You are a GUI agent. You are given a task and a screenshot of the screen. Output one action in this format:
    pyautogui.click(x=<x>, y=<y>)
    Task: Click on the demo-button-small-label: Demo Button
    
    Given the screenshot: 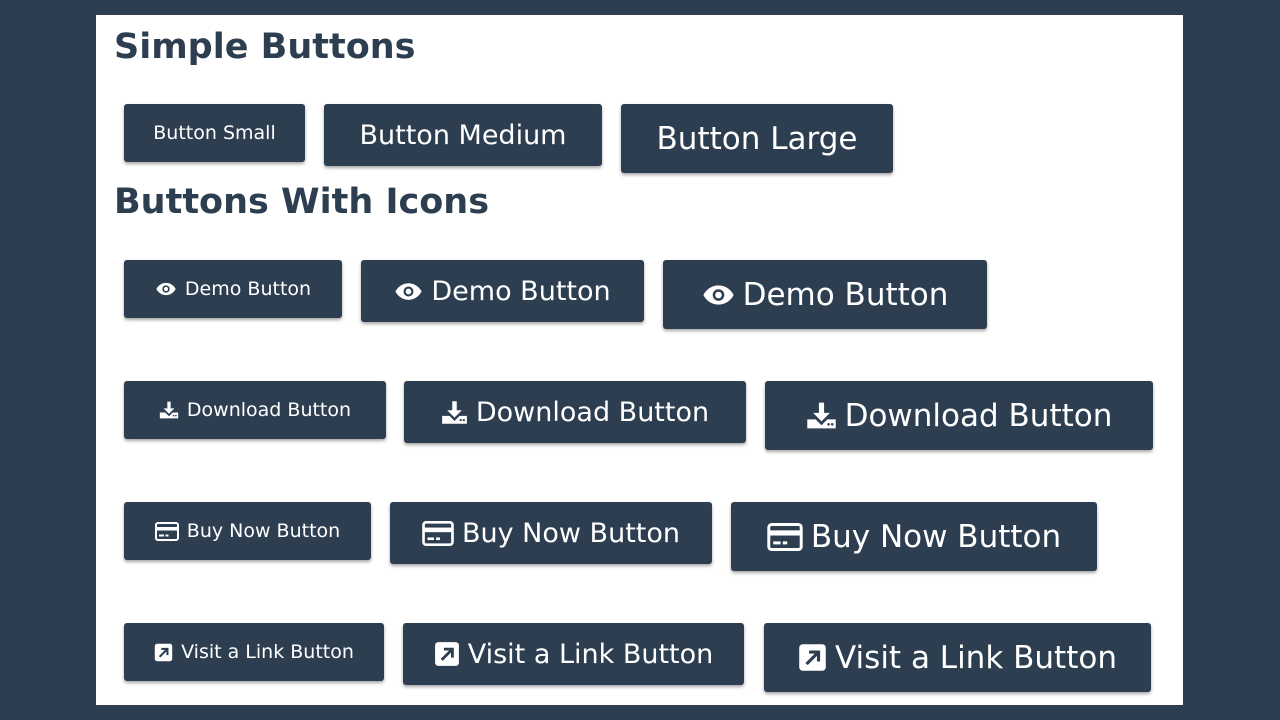 What is the action you would take?
    pyautogui.click(x=248, y=289)
    